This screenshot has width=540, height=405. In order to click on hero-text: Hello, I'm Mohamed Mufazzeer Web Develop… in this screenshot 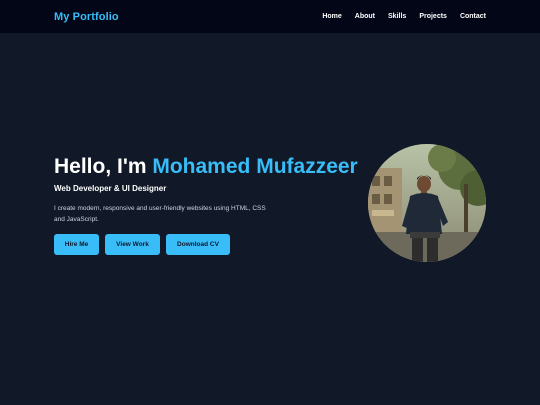, I will do `click(206, 204)`.